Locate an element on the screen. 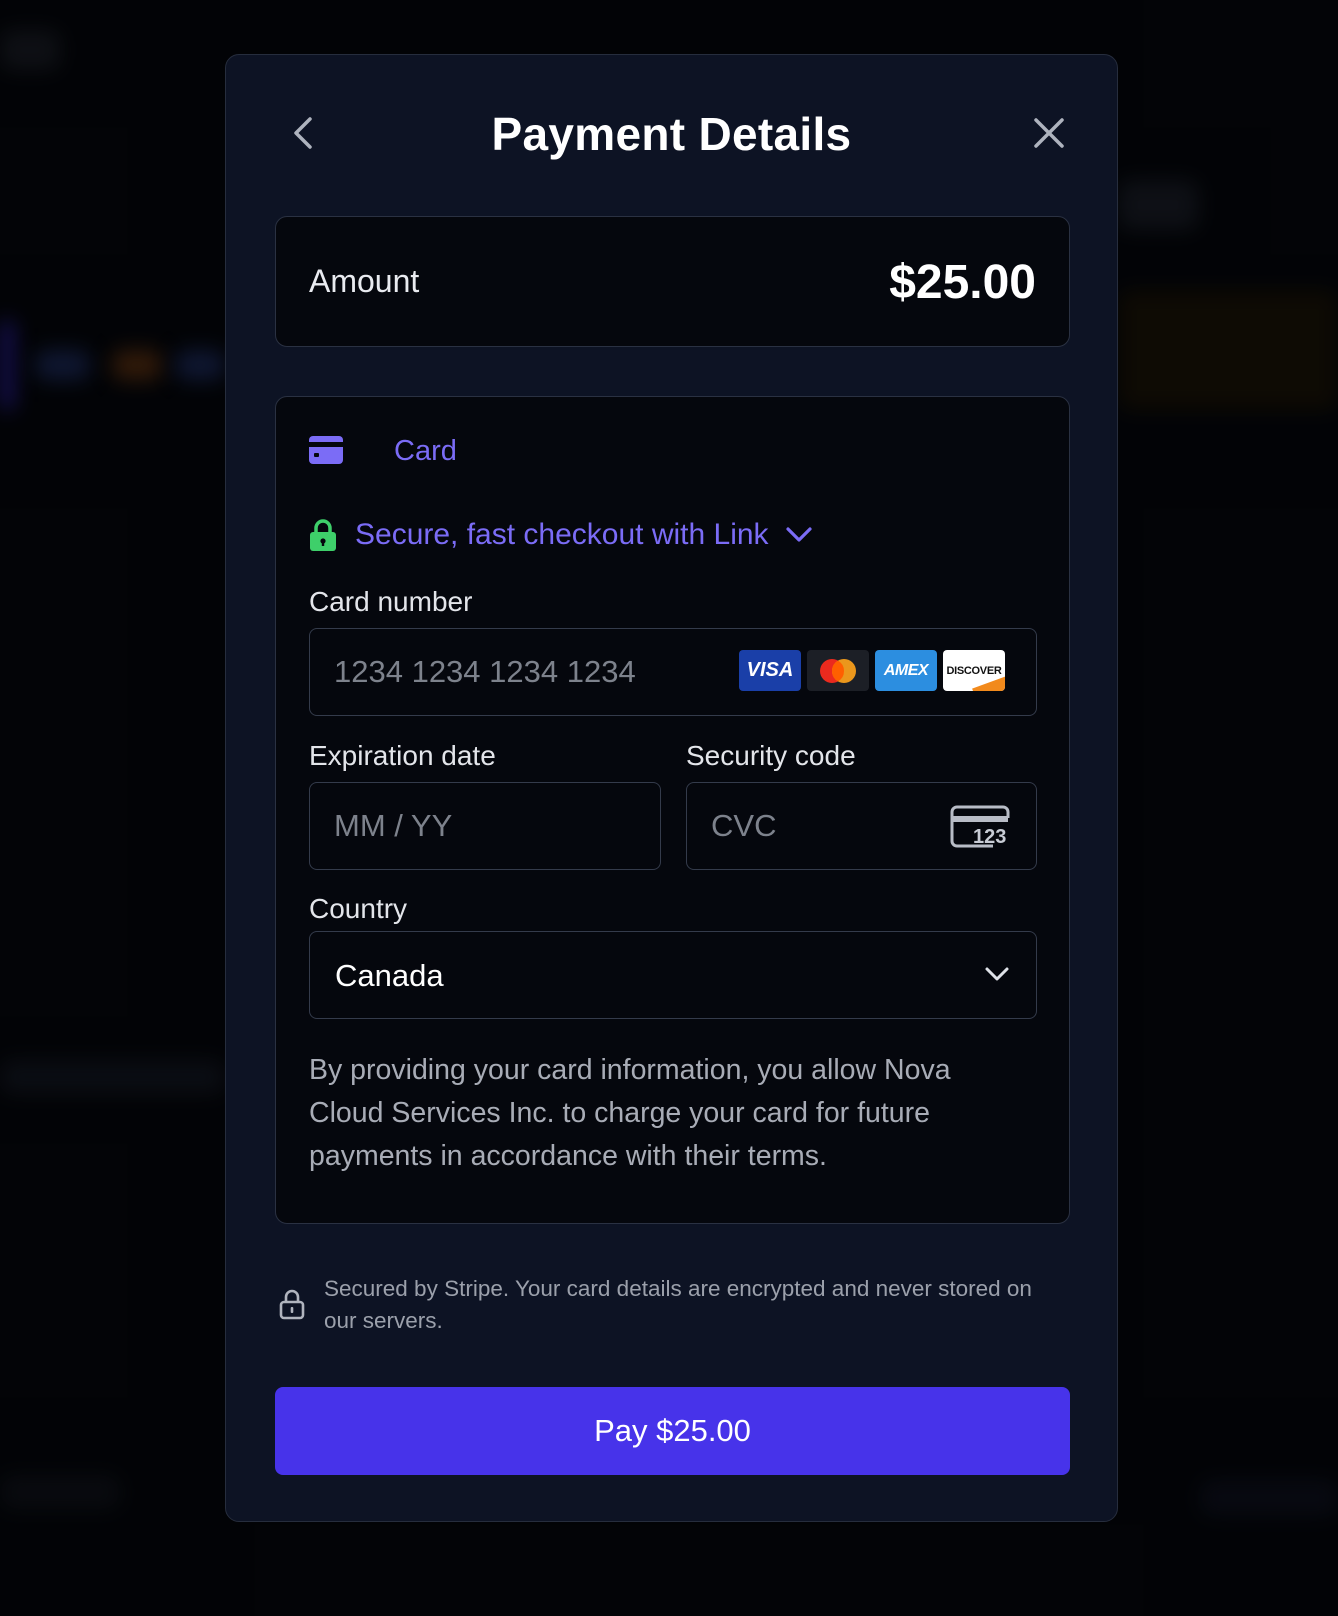  security-code-label: Security code is located at coordinates (771, 755).